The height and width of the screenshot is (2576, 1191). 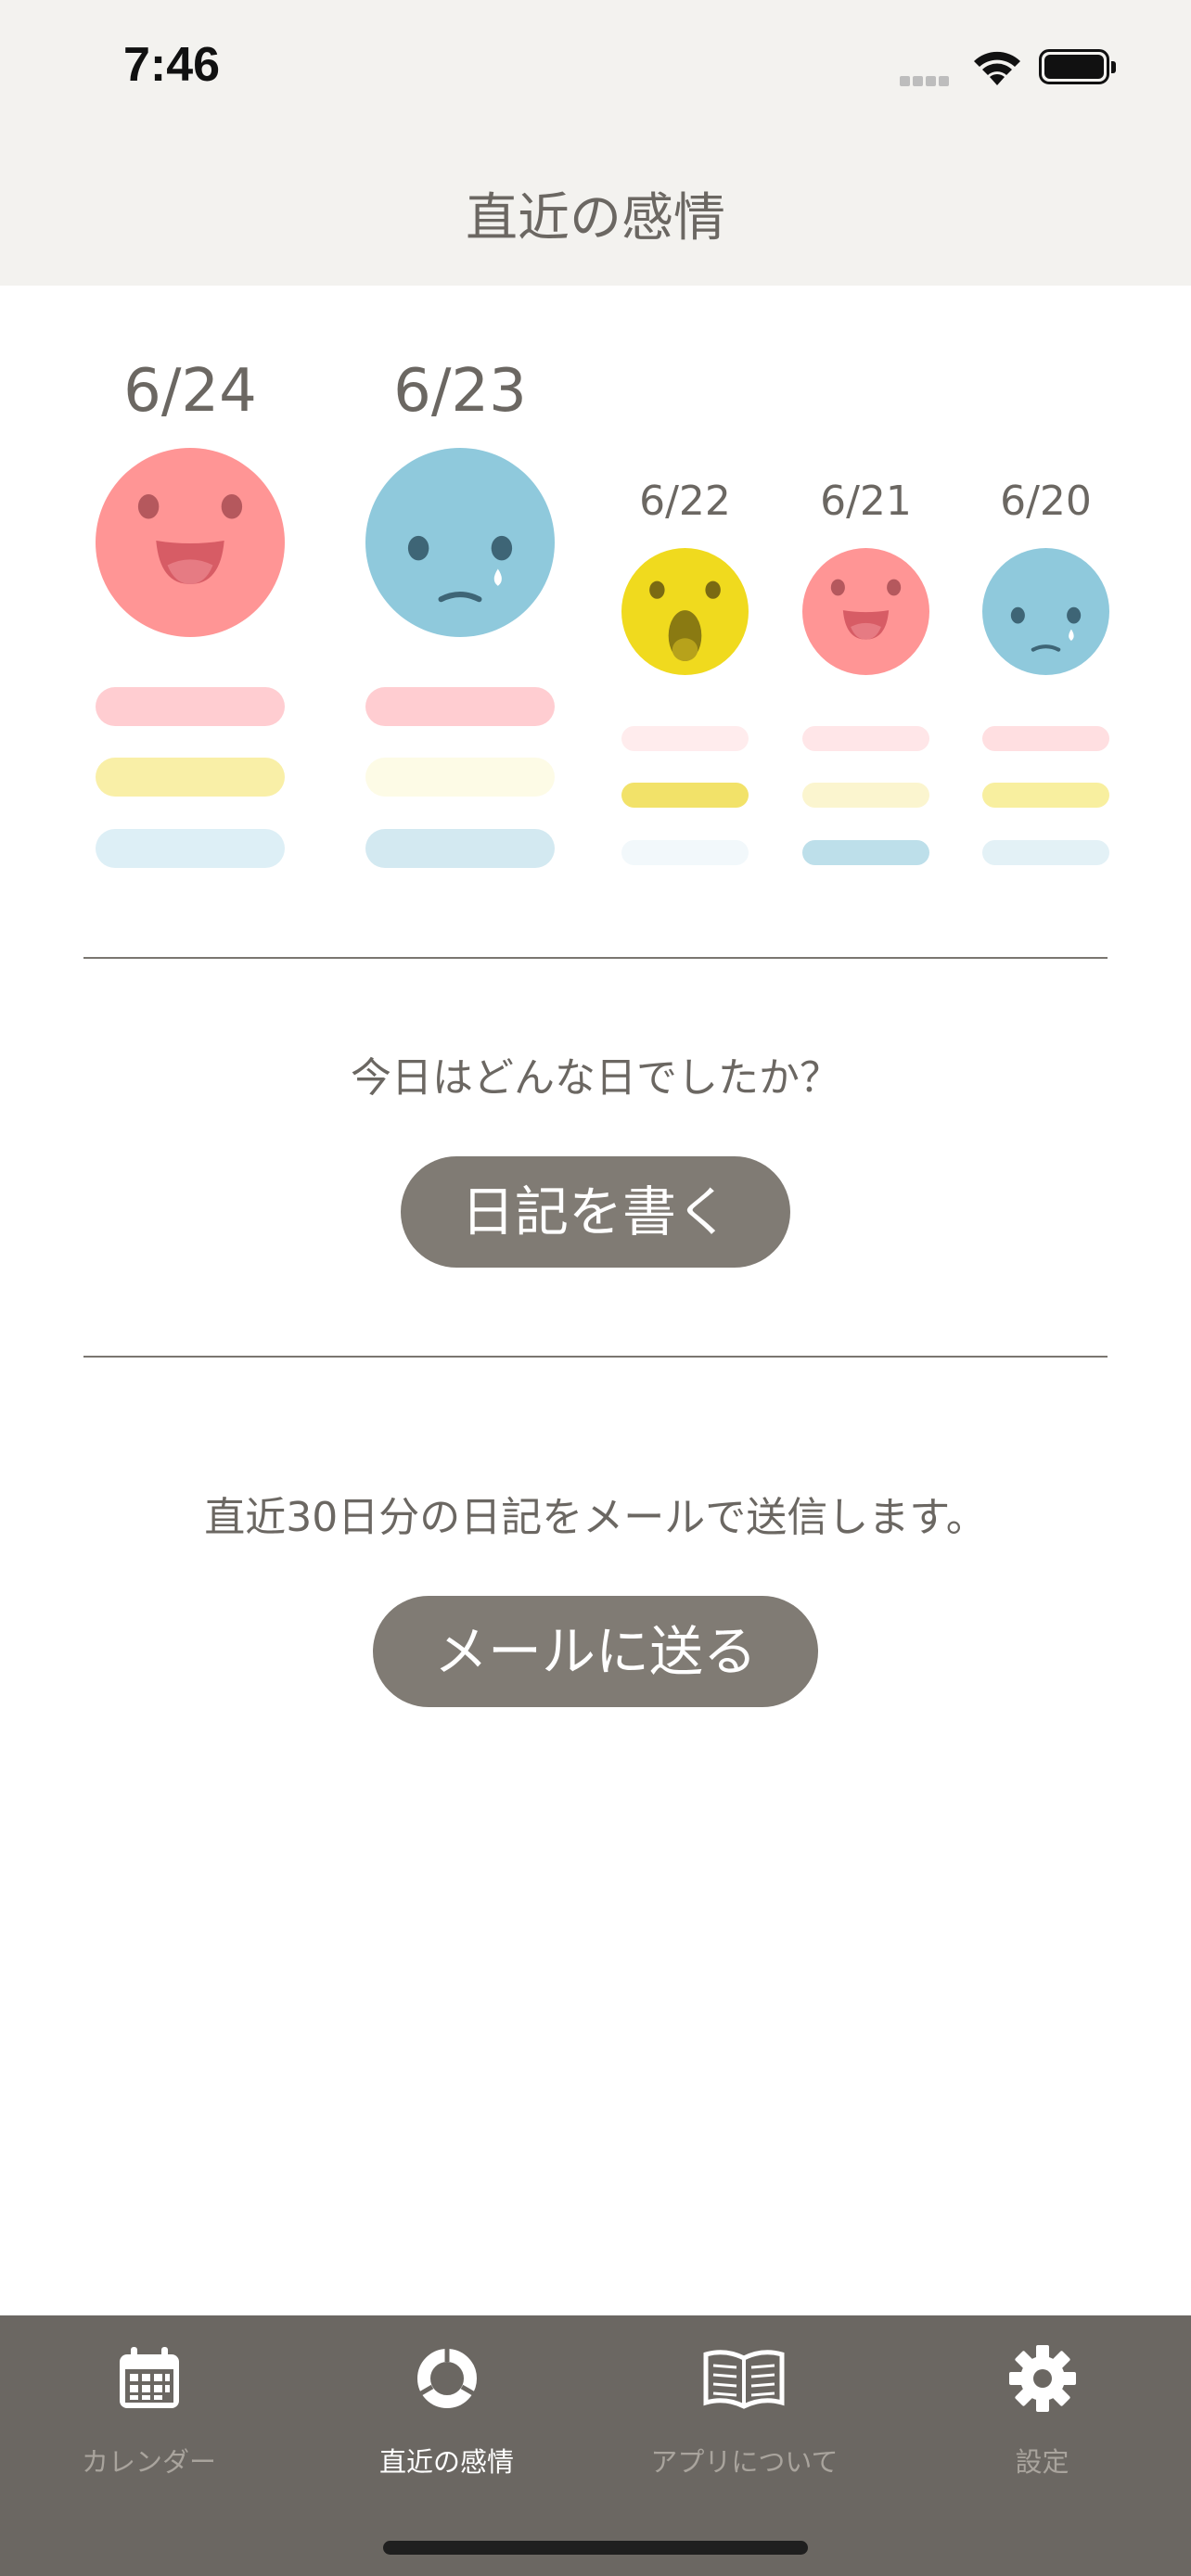 What do you see at coordinates (1042, 2462) in the screenshot?
I see `tab-label: 設定` at bounding box center [1042, 2462].